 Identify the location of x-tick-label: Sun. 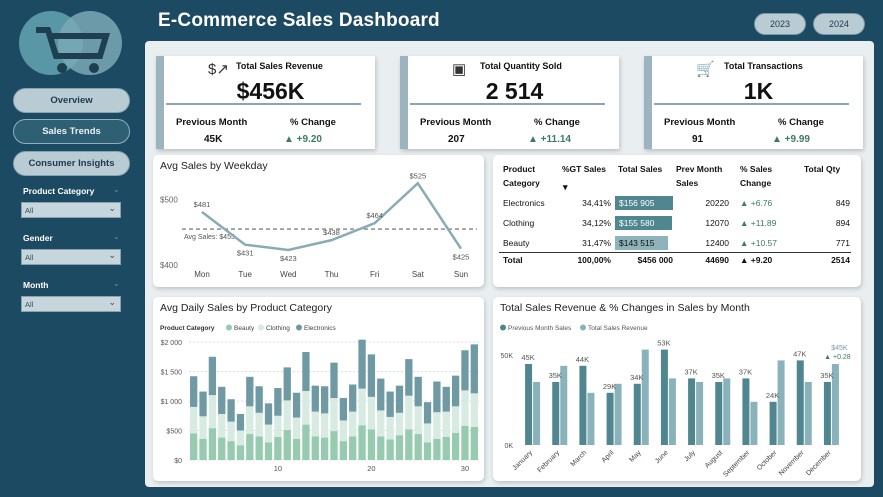
(461, 274).